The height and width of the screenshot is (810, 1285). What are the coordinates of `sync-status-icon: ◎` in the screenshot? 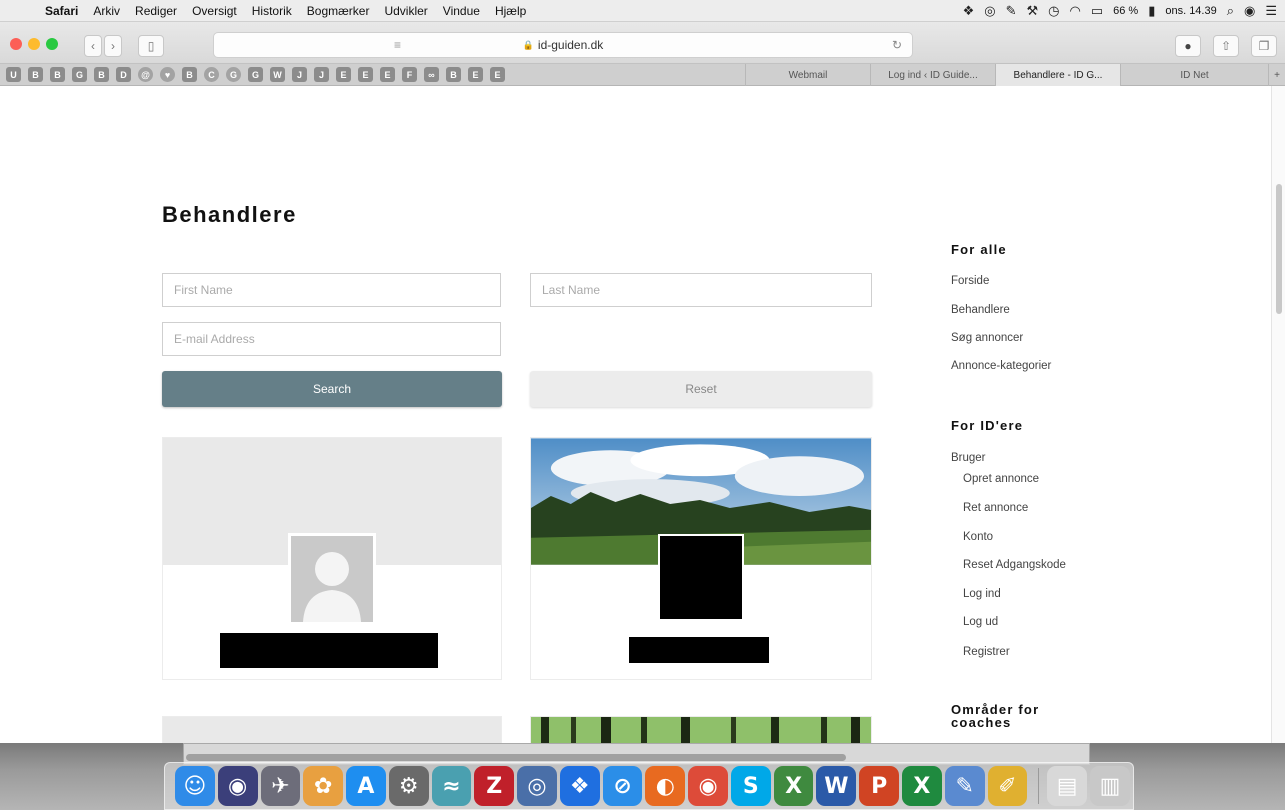 It's located at (989, 11).